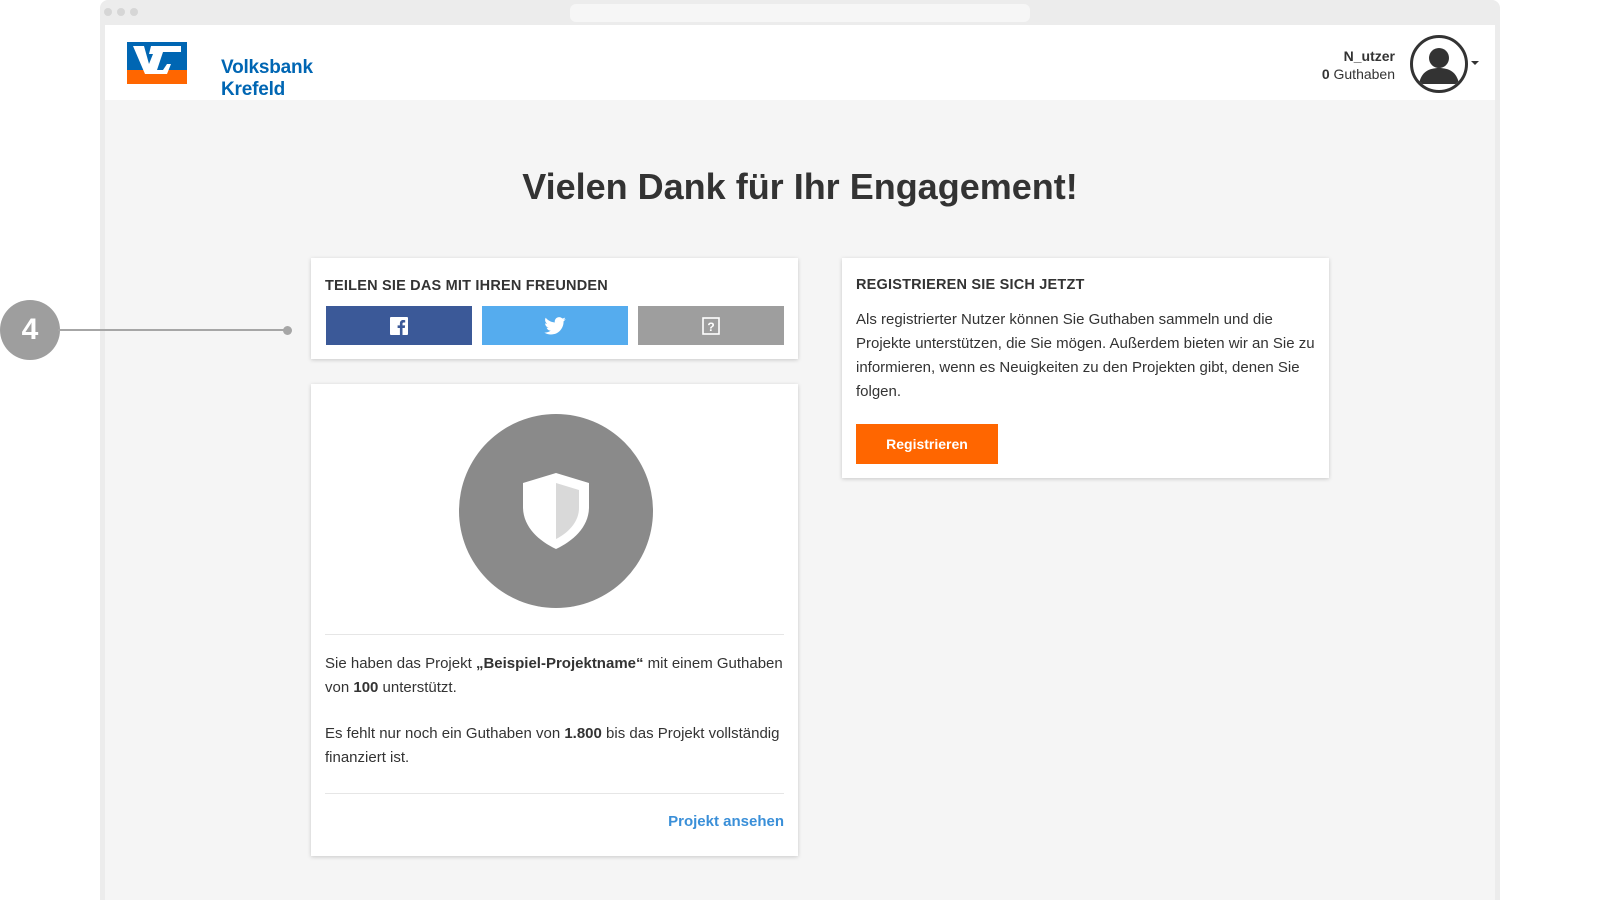 The image size is (1600, 900). I want to click on facebook-icon, so click(399, 325).